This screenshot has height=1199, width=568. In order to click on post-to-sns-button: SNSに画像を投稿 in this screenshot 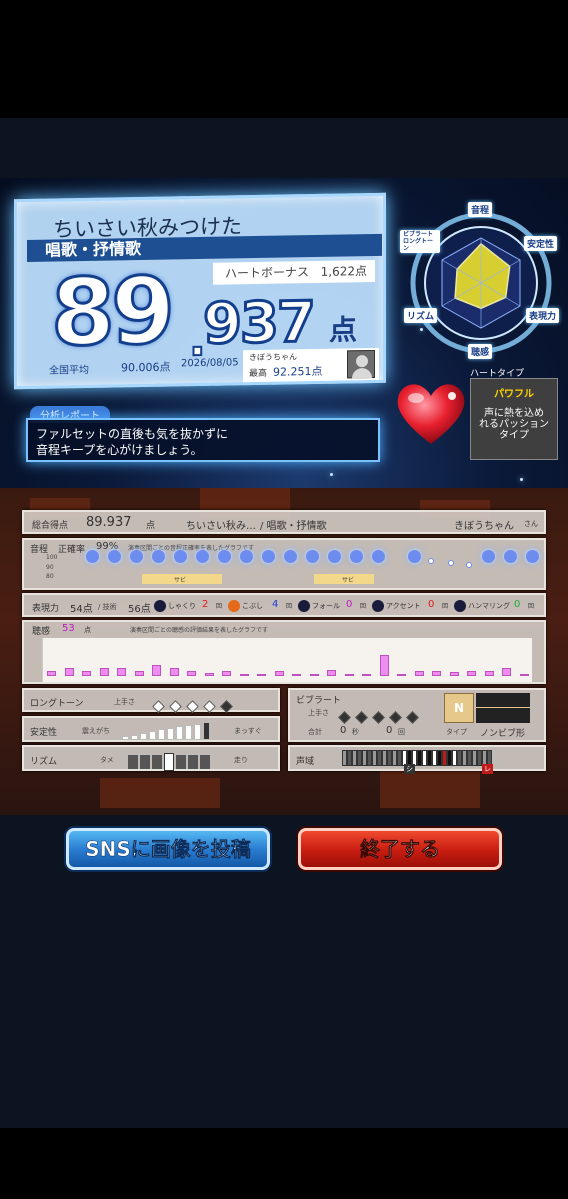, I will do `click(168, 849)`.